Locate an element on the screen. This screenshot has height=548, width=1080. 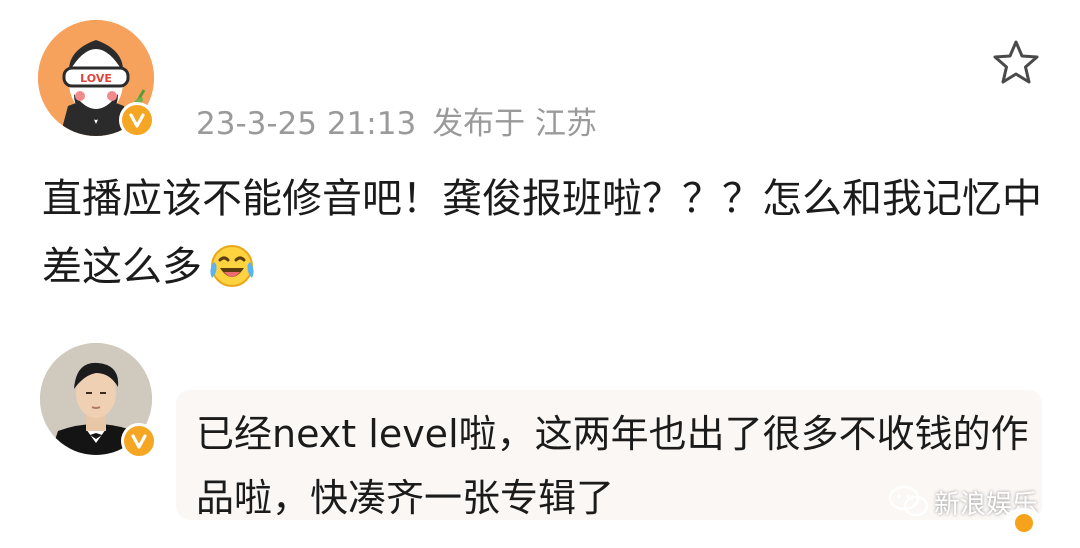
wechat-icon is located at coordinates (908, 501).